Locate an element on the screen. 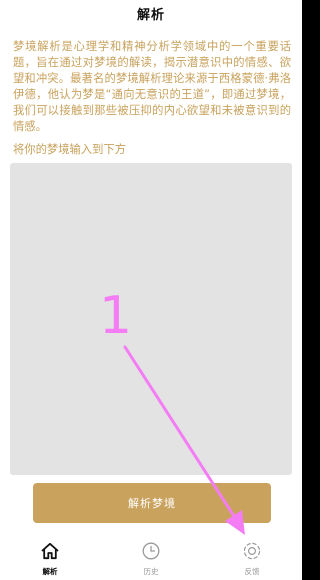 The width and height of the screenshot is (320, 580). settings-icon is located at coordinates (252, 551).